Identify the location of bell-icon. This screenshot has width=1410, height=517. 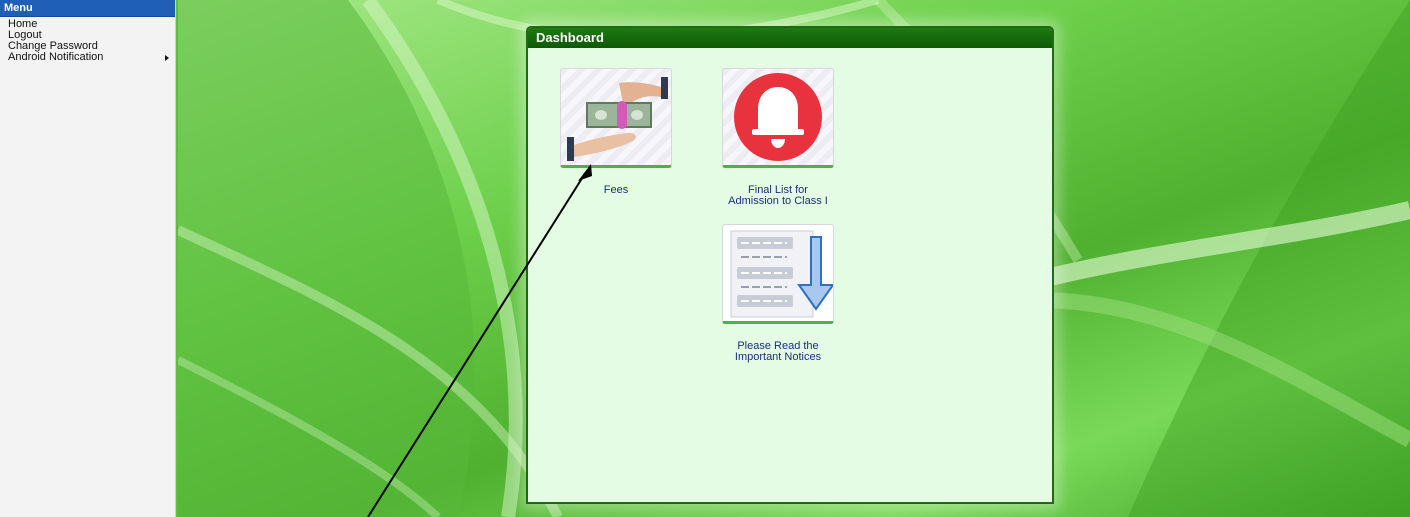
(778, 117).